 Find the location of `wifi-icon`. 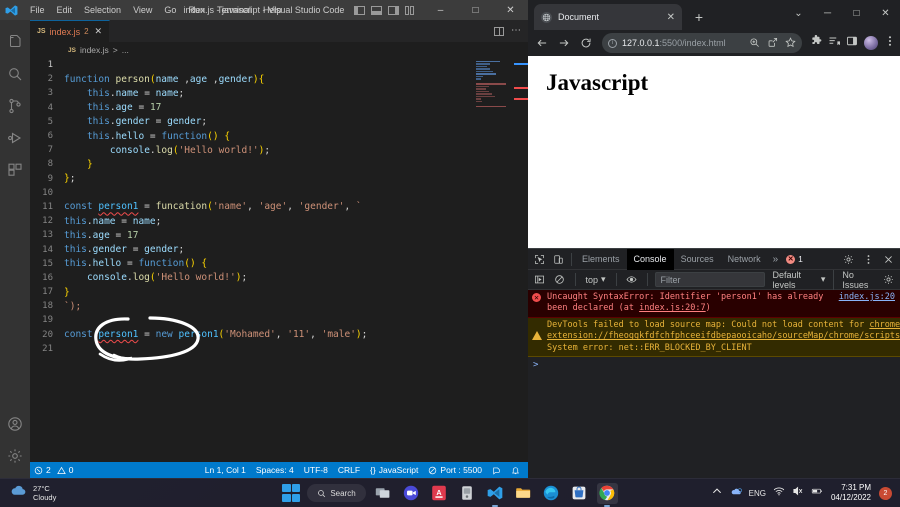

wifi-icon is located at coordinates (779, 493).